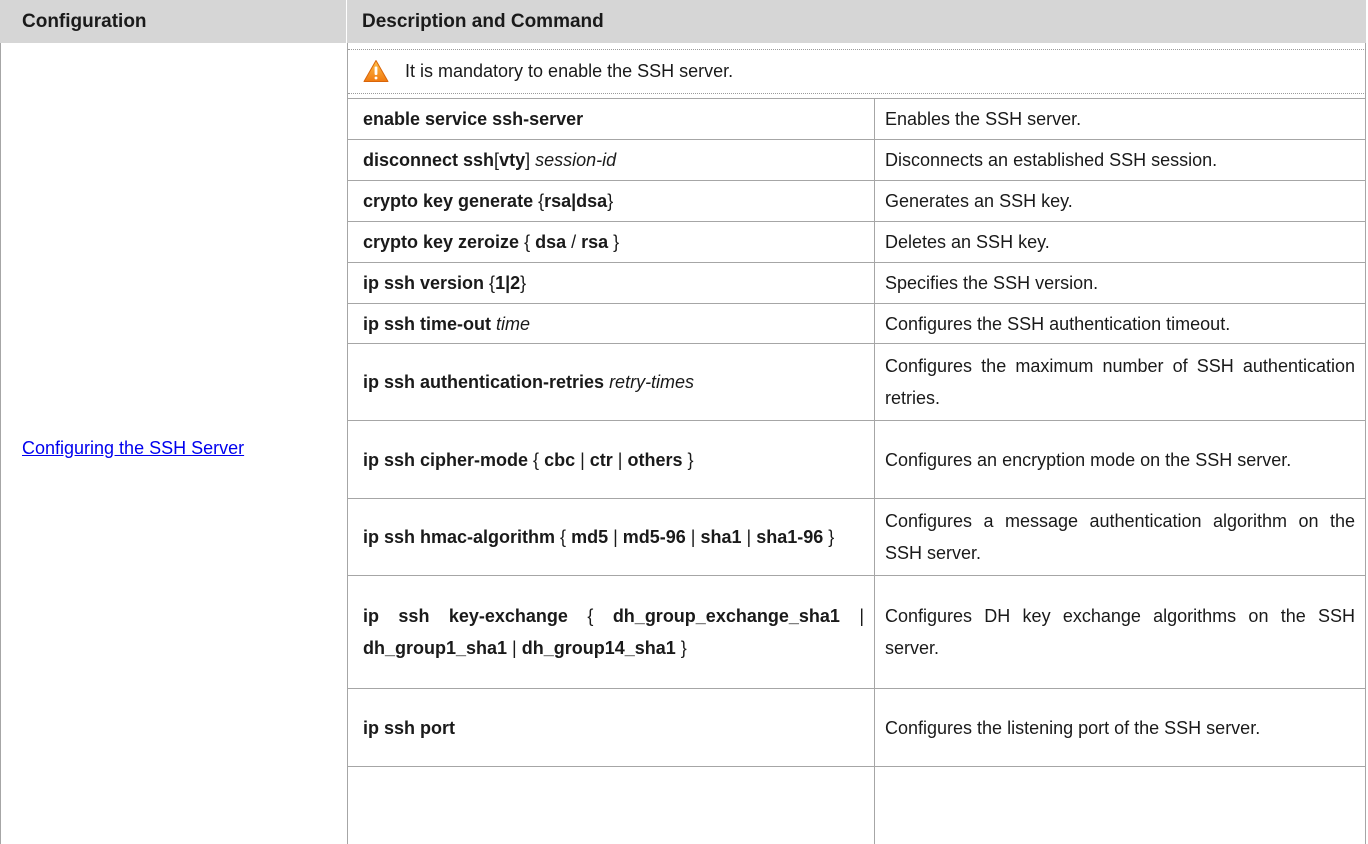  I want to click on command-keyword: ip ssh time-out, so click(430, 323).